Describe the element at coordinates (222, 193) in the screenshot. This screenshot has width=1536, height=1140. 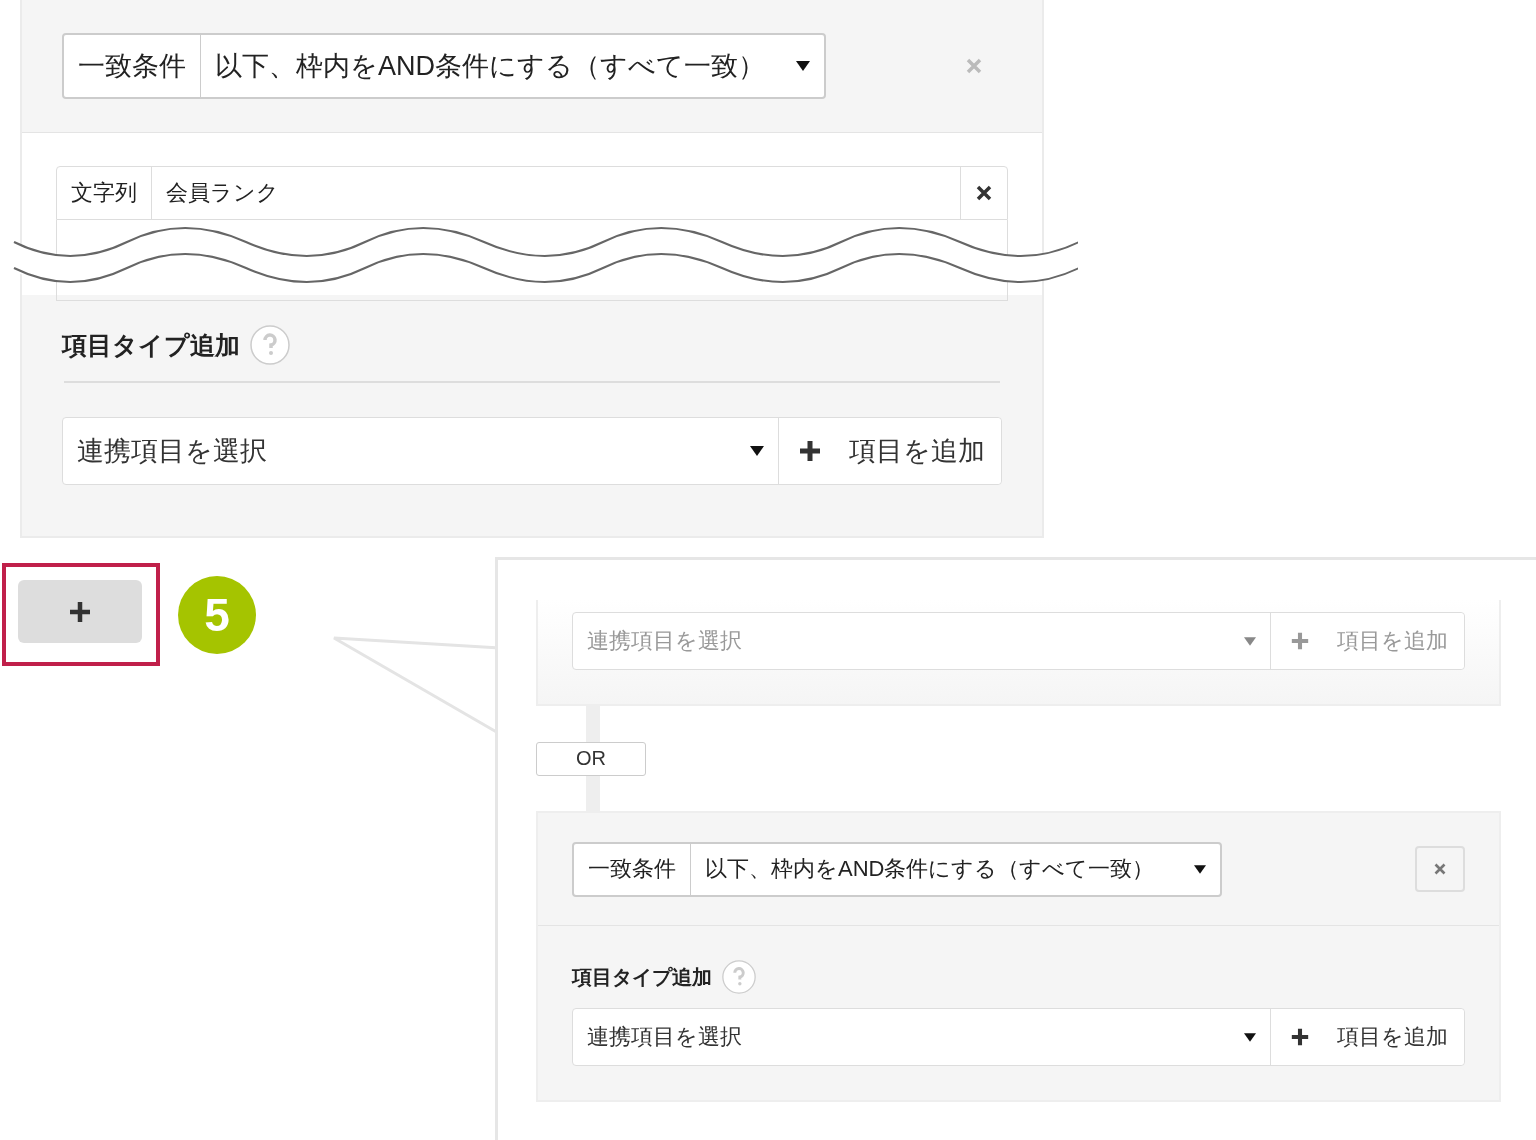
I see `field-name: 会員ランク` at that location.